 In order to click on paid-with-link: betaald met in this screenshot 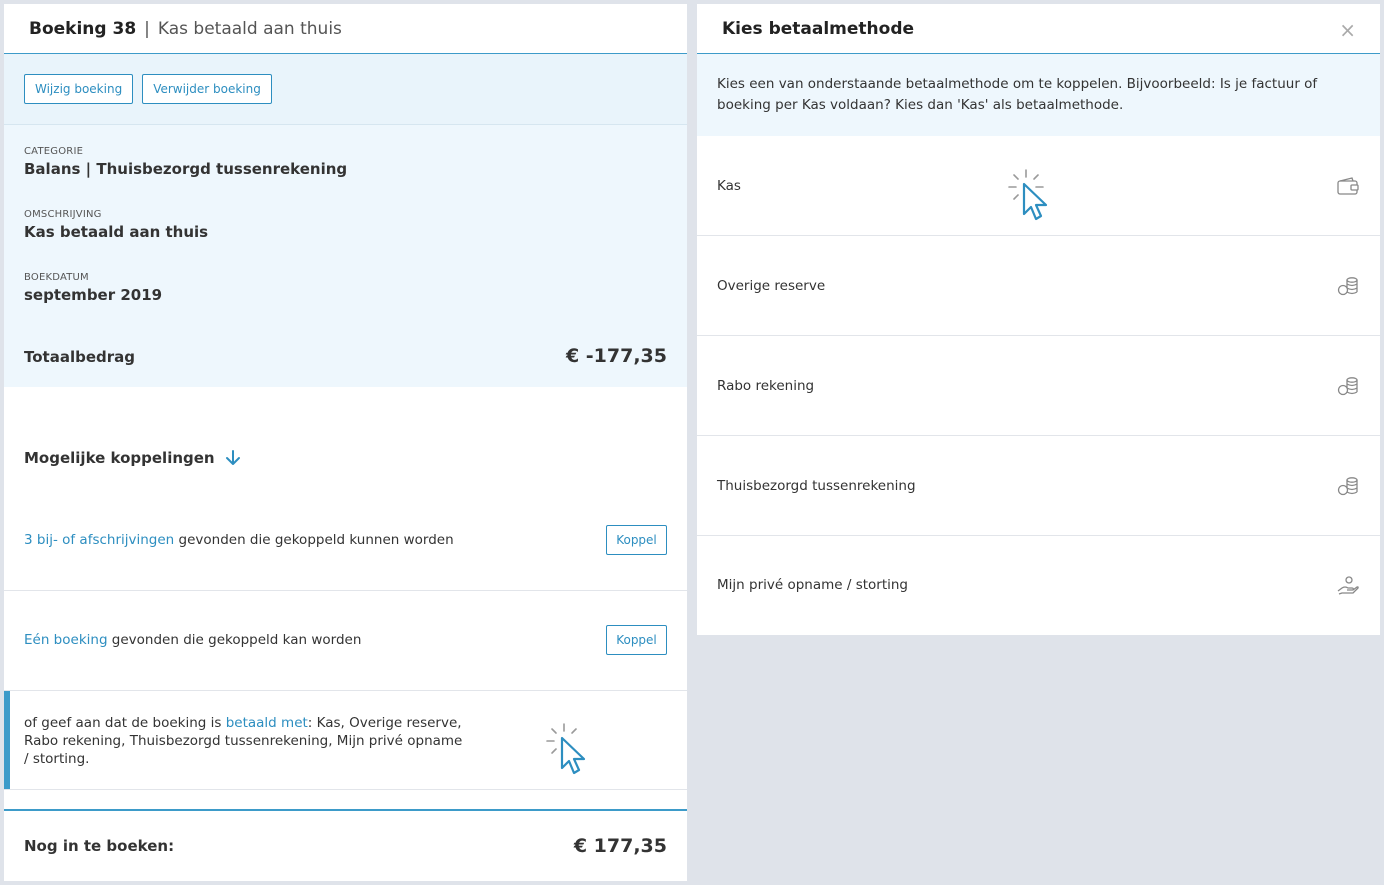, I will do `click(267, 723)`.